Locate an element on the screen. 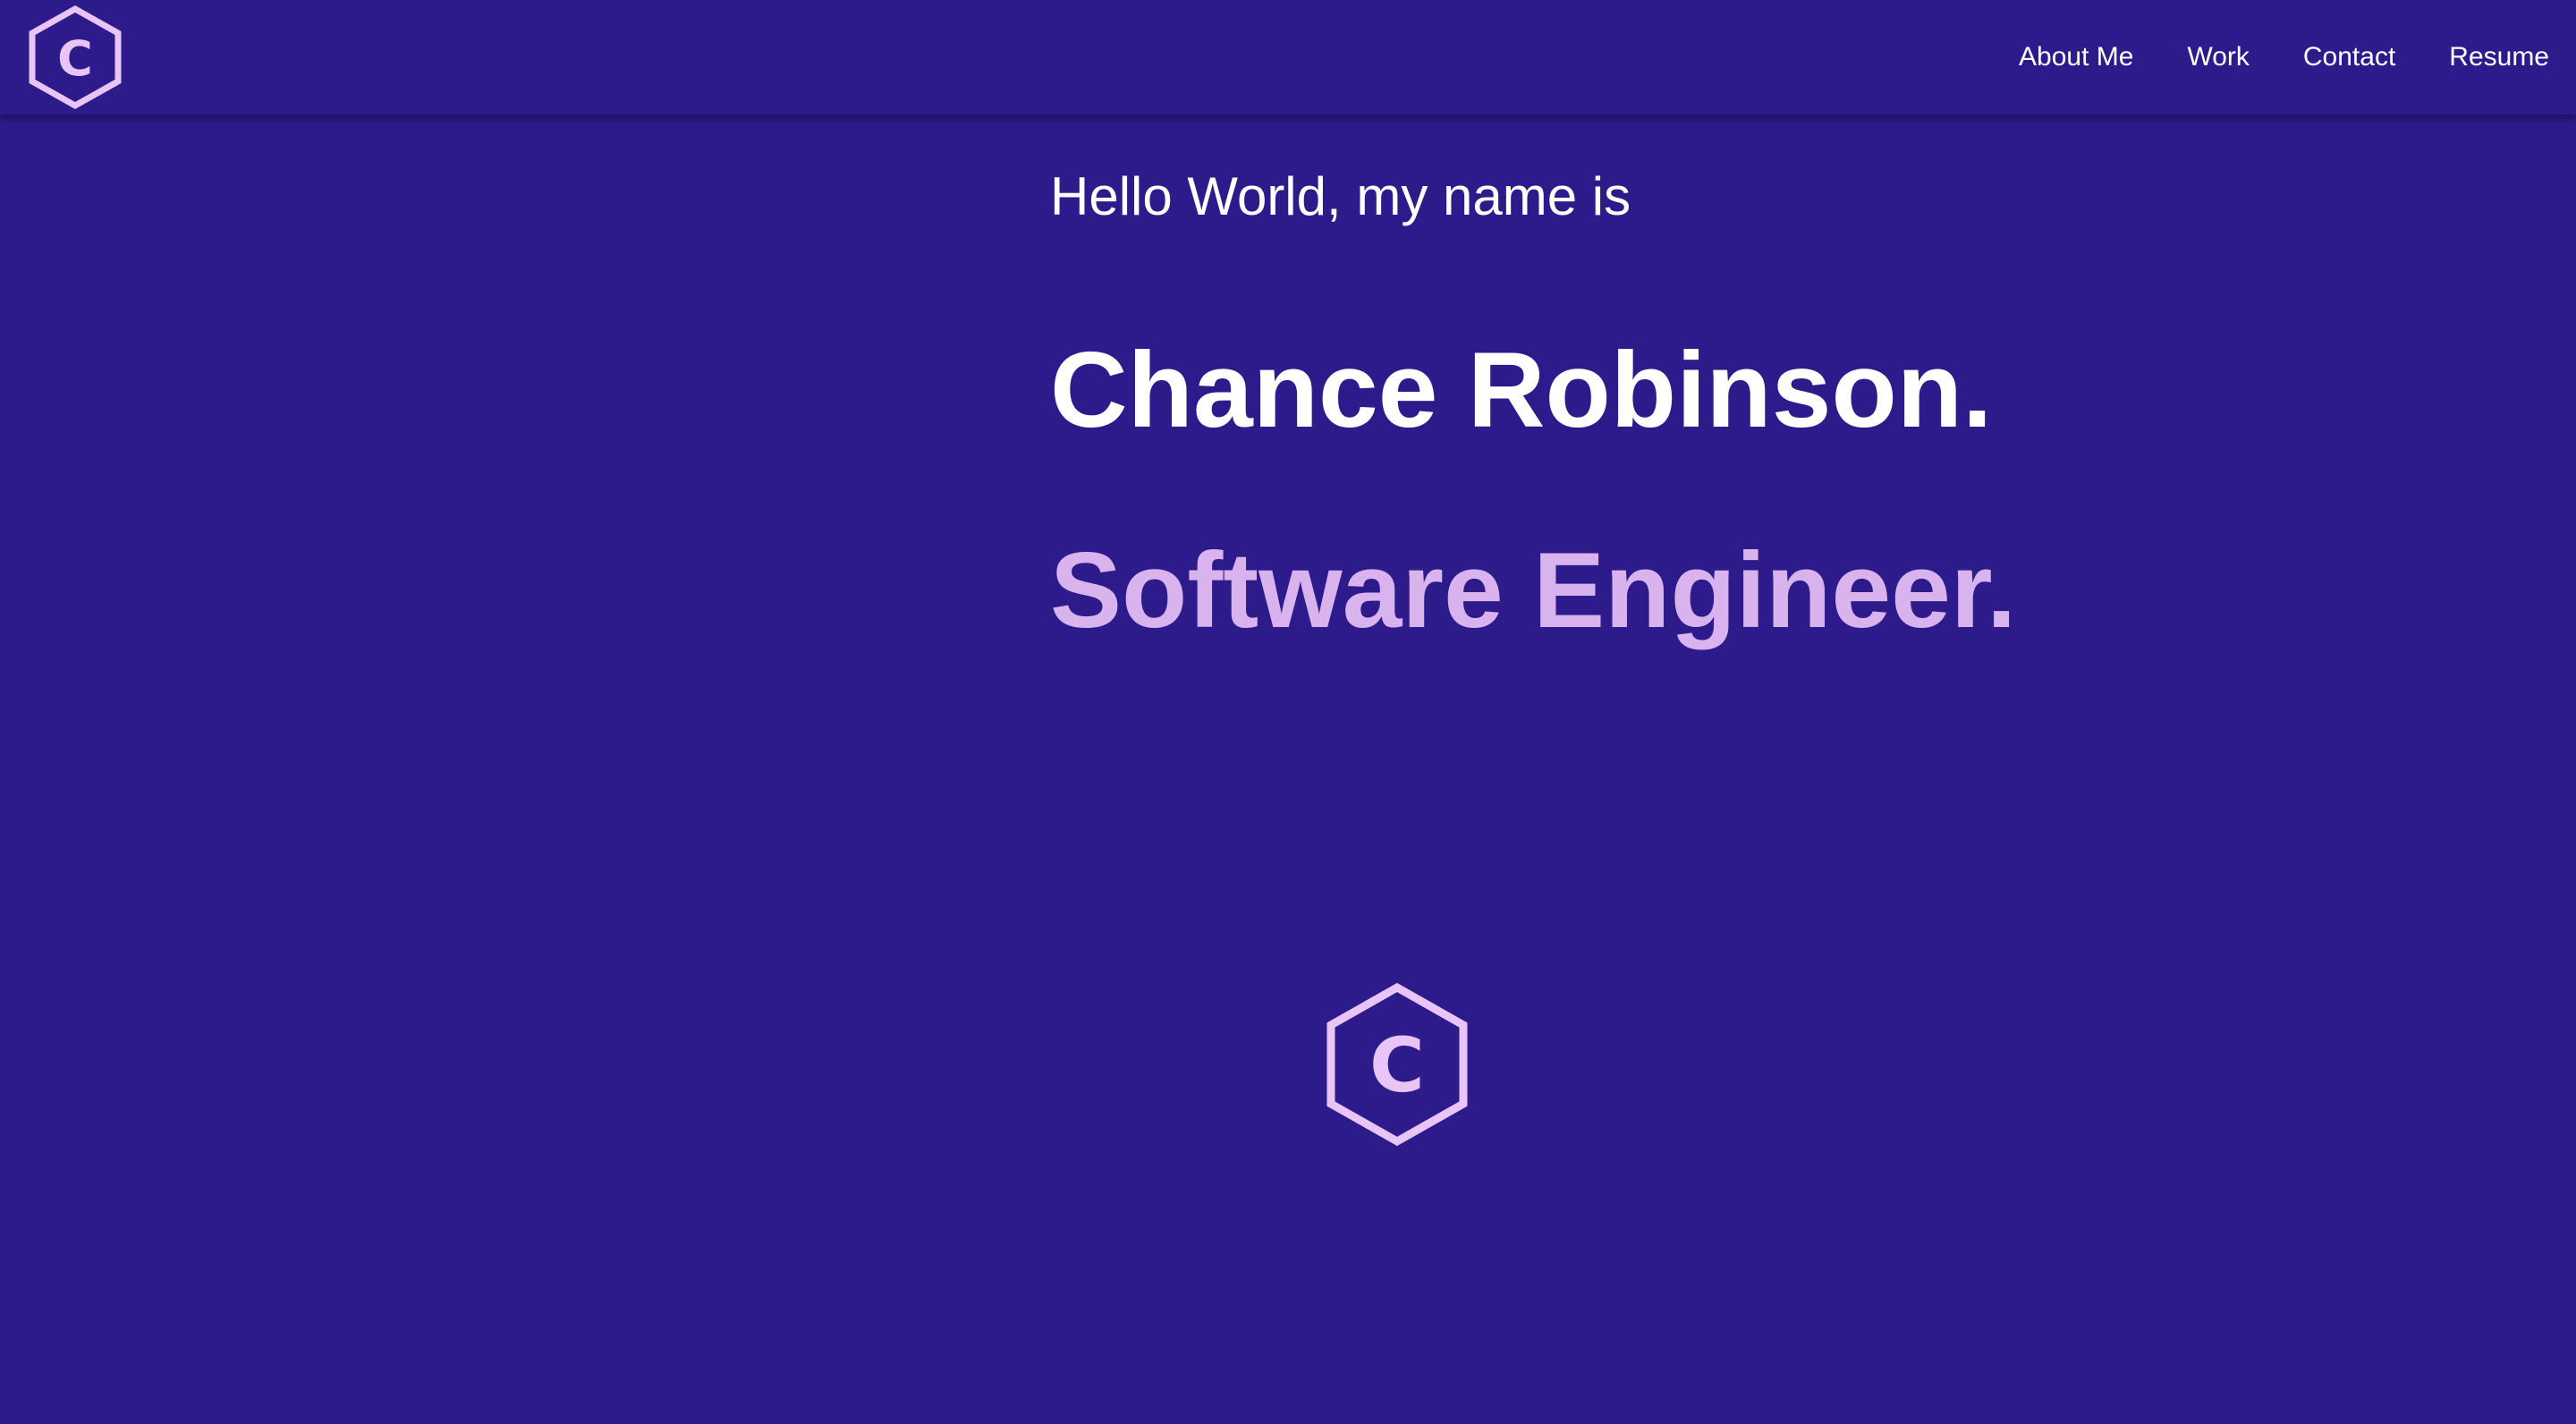  nav-links: About Me Work Contact Resume is located at coordinates (2284, 57).